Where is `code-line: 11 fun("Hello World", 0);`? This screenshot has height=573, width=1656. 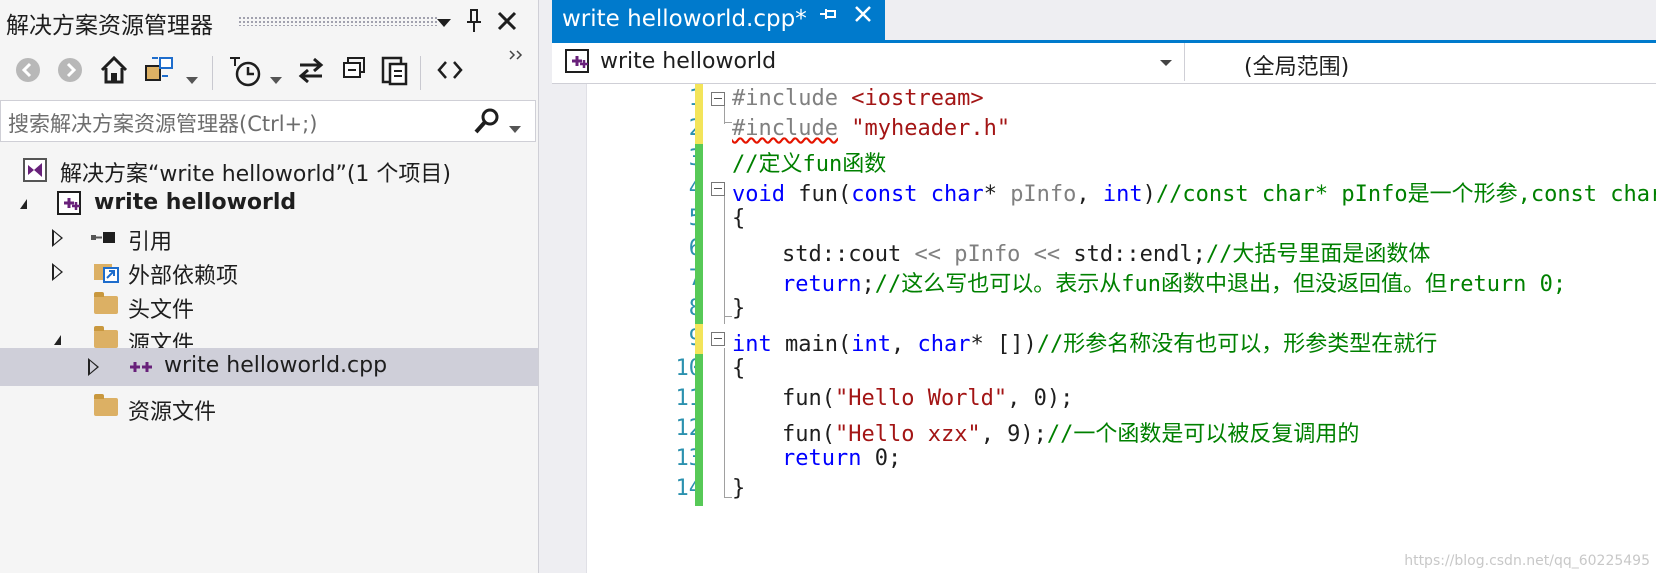
code-line: 11 fun("Hello World", 0); is located at coordinates (1104, 400).